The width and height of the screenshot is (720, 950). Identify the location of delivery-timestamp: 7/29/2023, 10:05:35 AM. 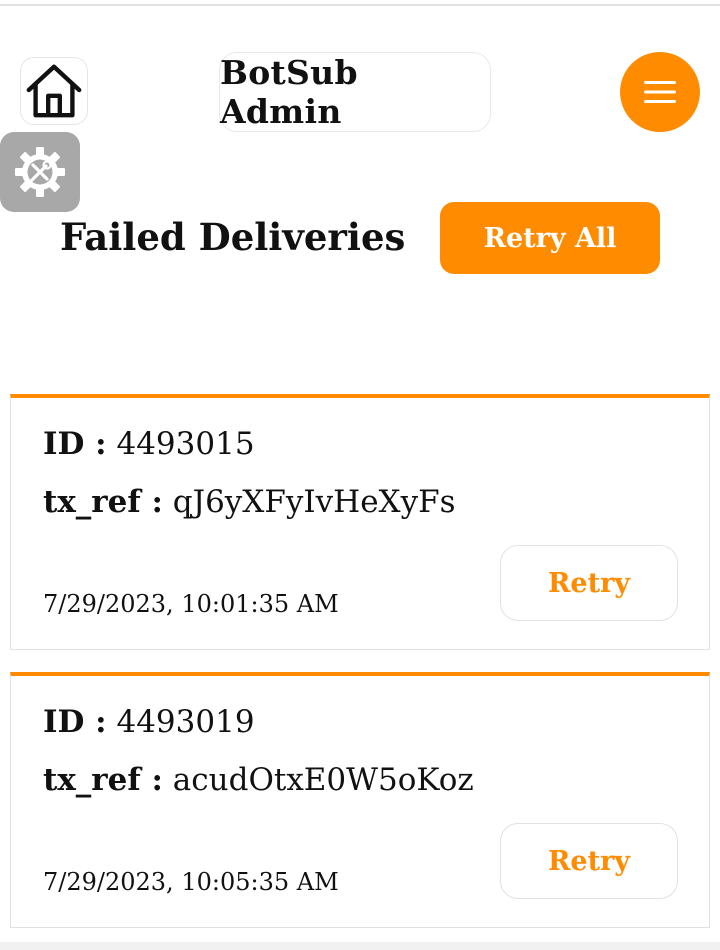
(191, 882).